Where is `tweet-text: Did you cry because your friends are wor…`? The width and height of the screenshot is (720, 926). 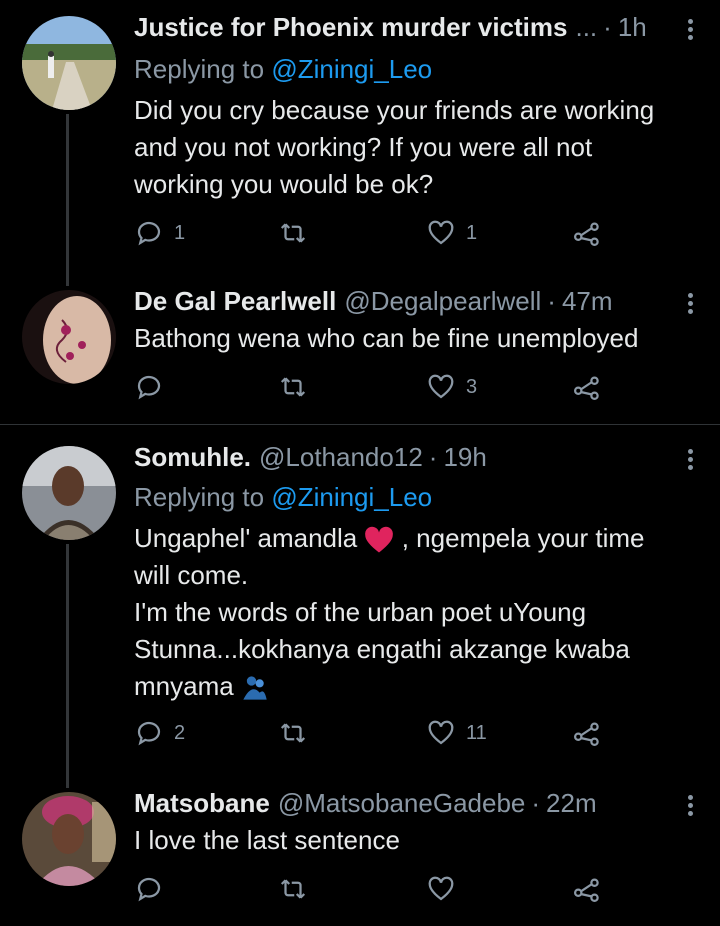 tweet-text: Did you cry because your friends are wor… is located at coordinates (417, 147).